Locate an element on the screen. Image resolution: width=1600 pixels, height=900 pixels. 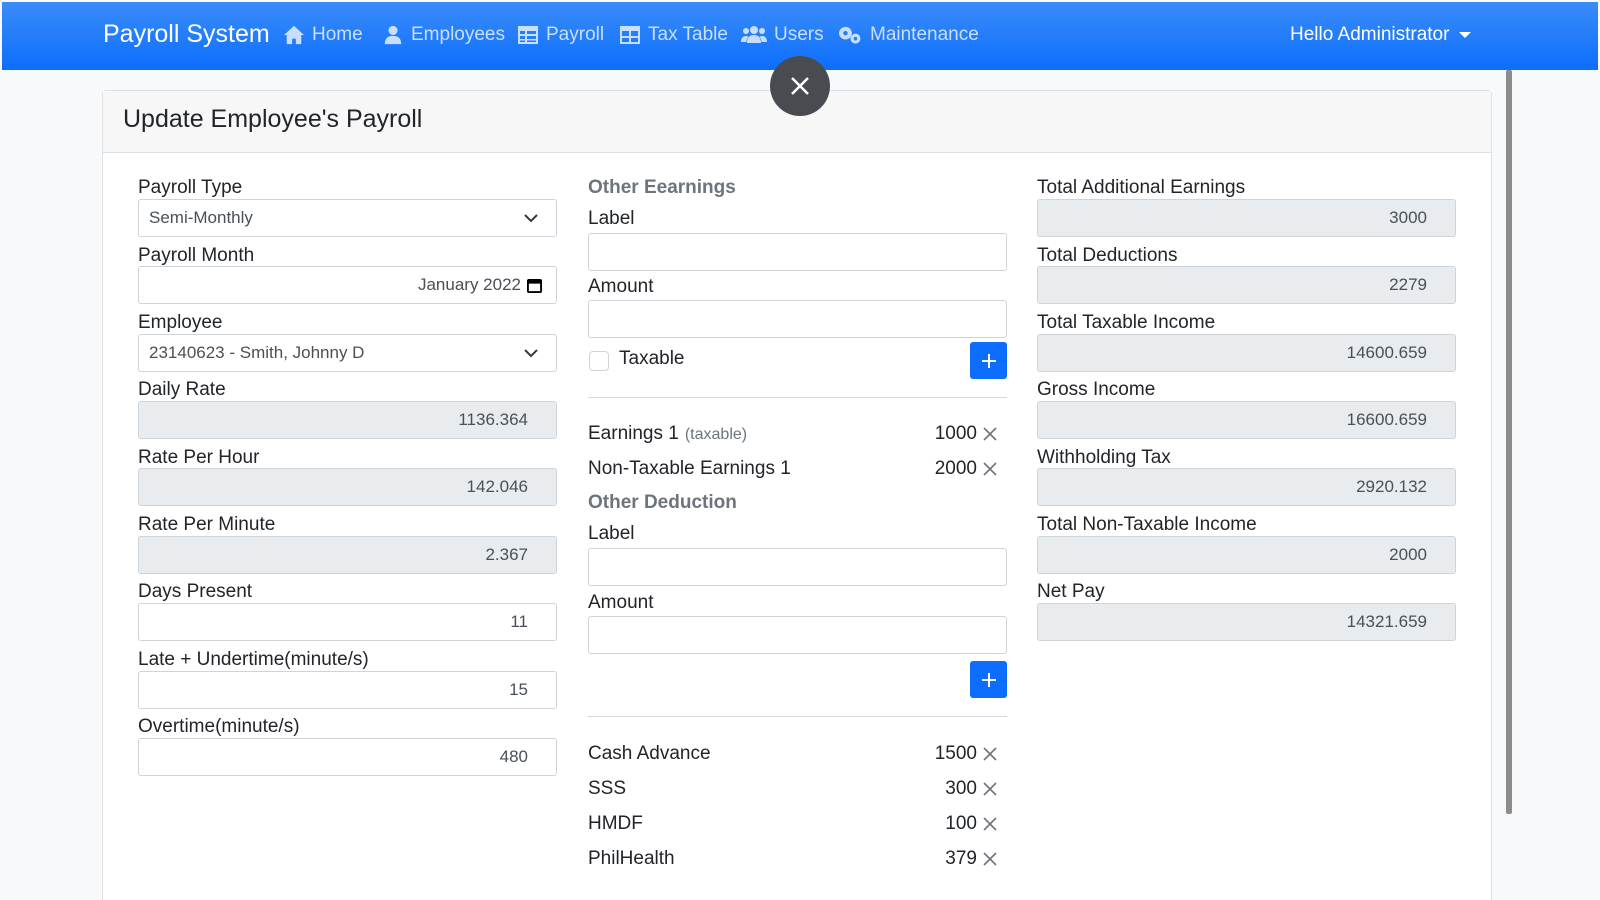
net-pay-label: Net Pay is located at coordinates (1071, 591).